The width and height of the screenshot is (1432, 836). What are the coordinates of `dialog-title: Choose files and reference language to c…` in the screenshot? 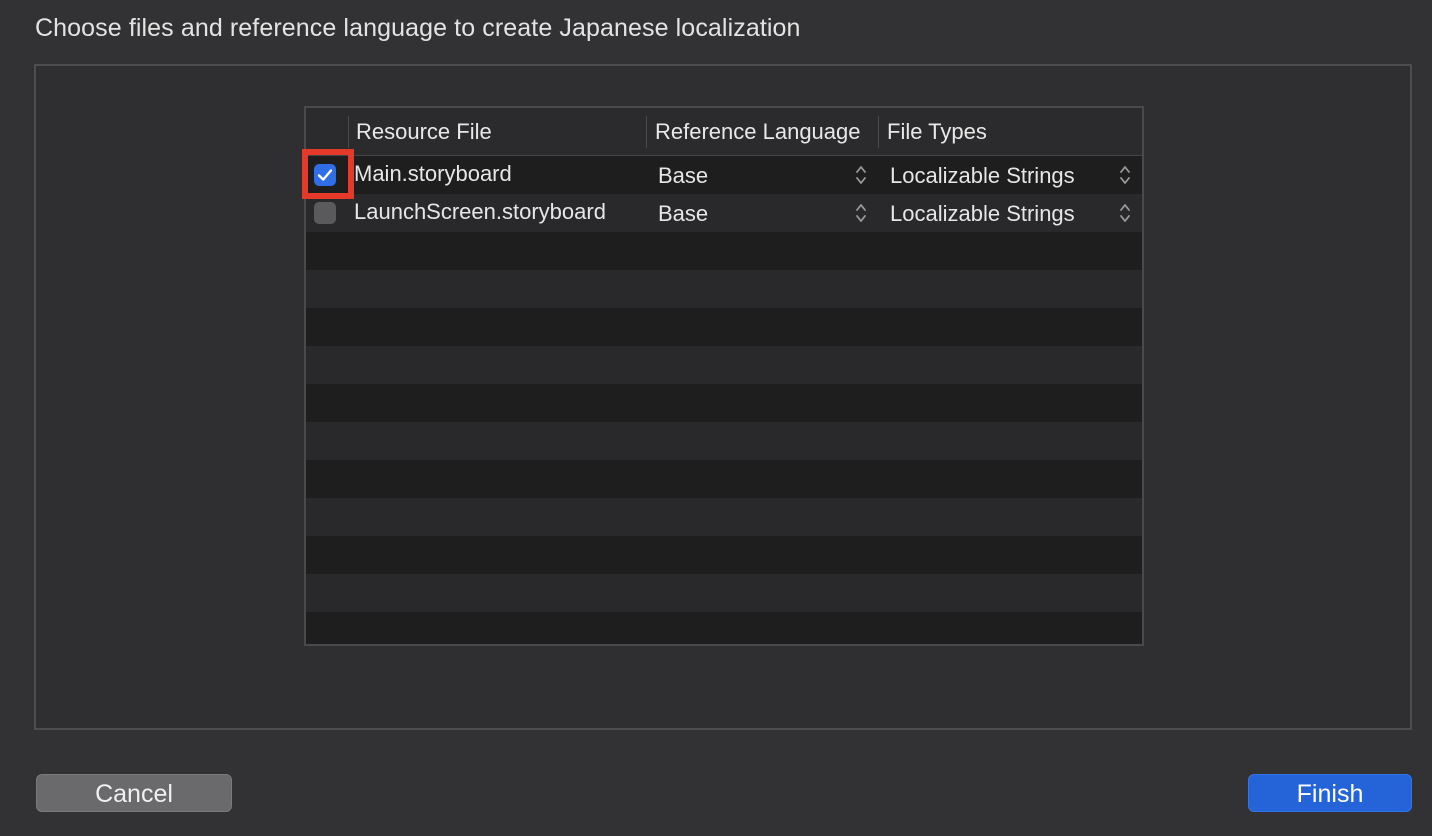 It's located at (418, 28).